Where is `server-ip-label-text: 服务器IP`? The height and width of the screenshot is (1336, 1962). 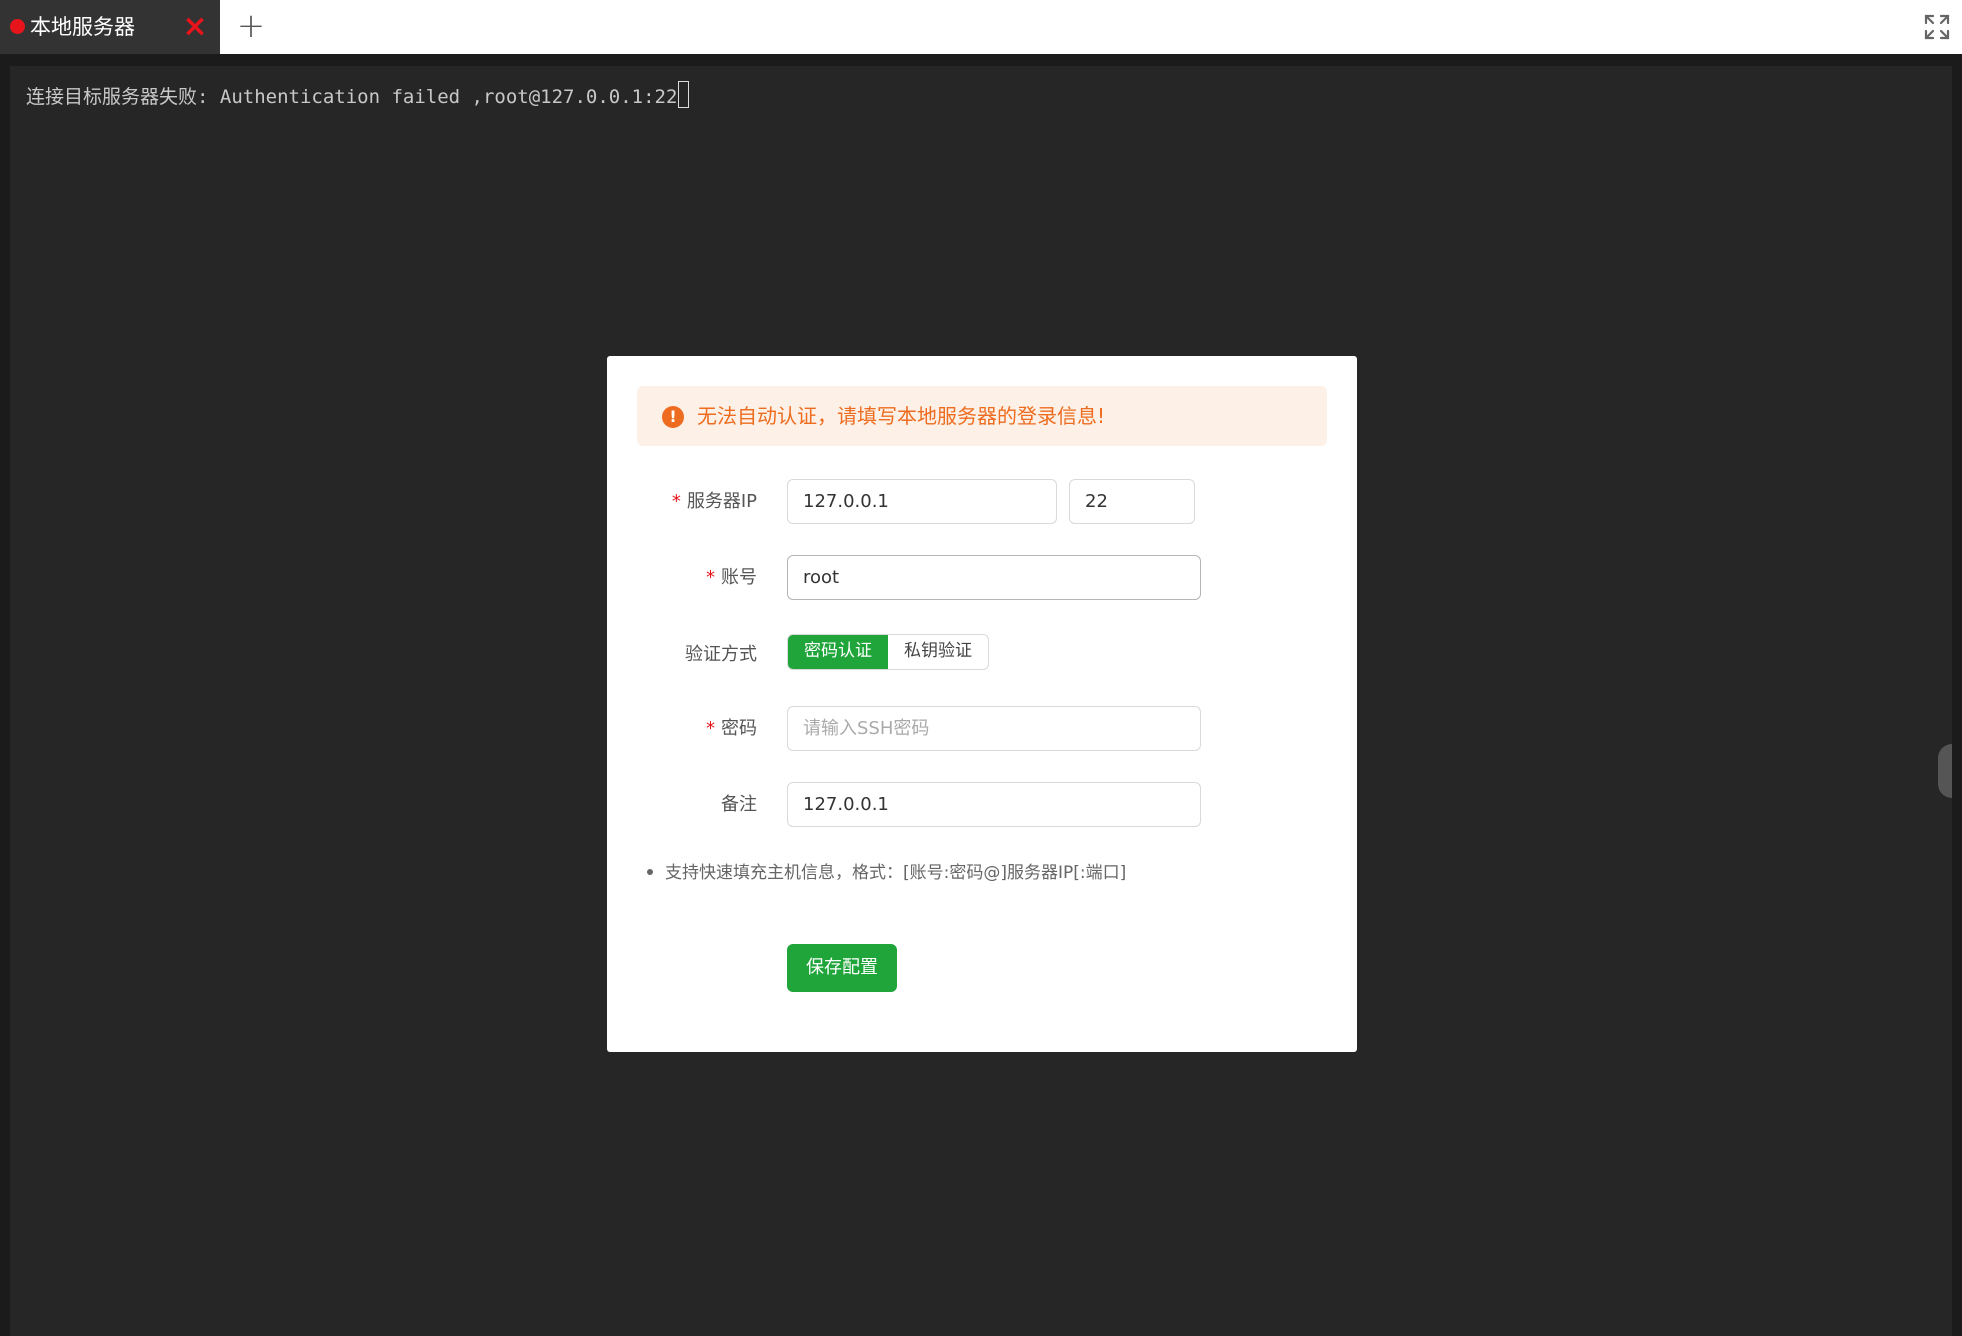
server-ip-label-text: 服务器IP is located at coordinates (721, 501).